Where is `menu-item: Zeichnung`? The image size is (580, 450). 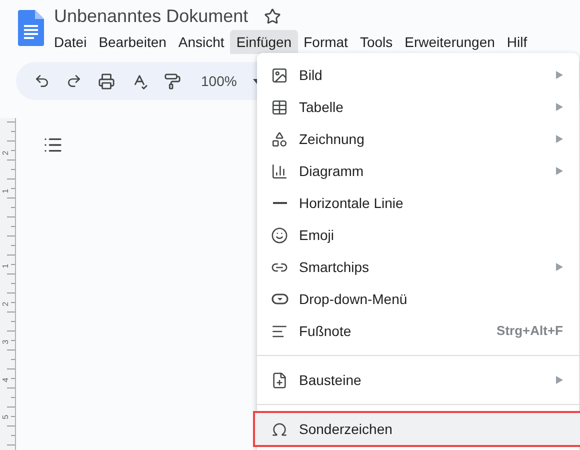 menu-item: Zeichnung is located at coordinates (418, 139).